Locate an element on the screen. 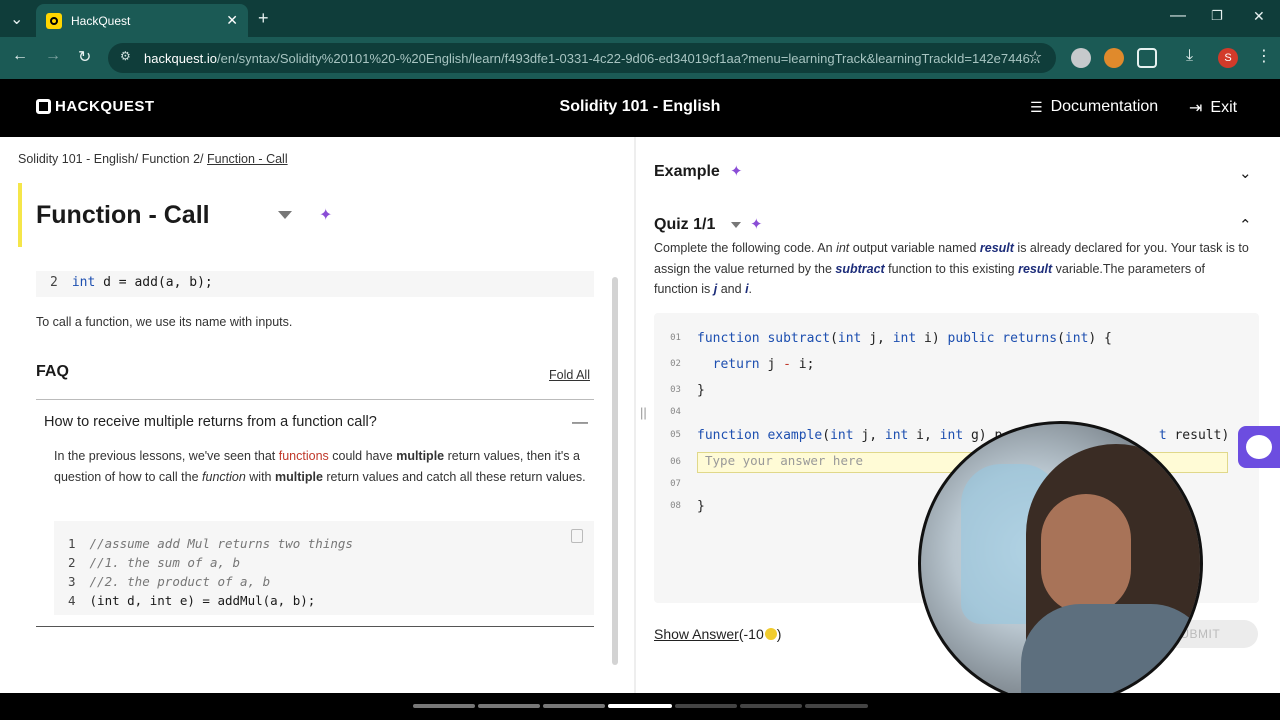 This screenshot has width=1280, height=720. quiz-dropdown-icon is located at coordinates (736, 225).